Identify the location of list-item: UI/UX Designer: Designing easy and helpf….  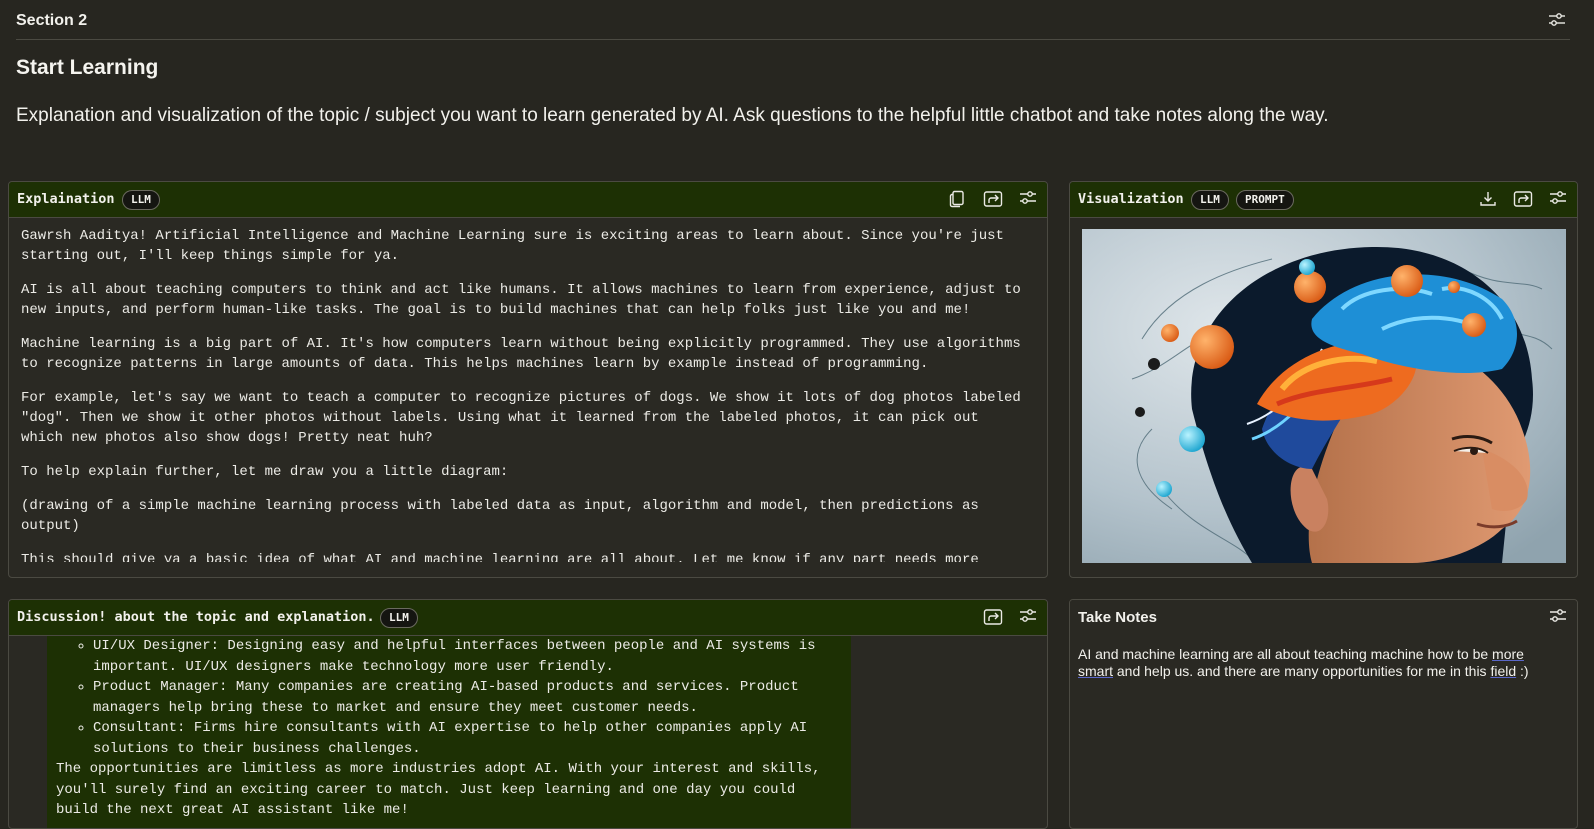
(472, 656).